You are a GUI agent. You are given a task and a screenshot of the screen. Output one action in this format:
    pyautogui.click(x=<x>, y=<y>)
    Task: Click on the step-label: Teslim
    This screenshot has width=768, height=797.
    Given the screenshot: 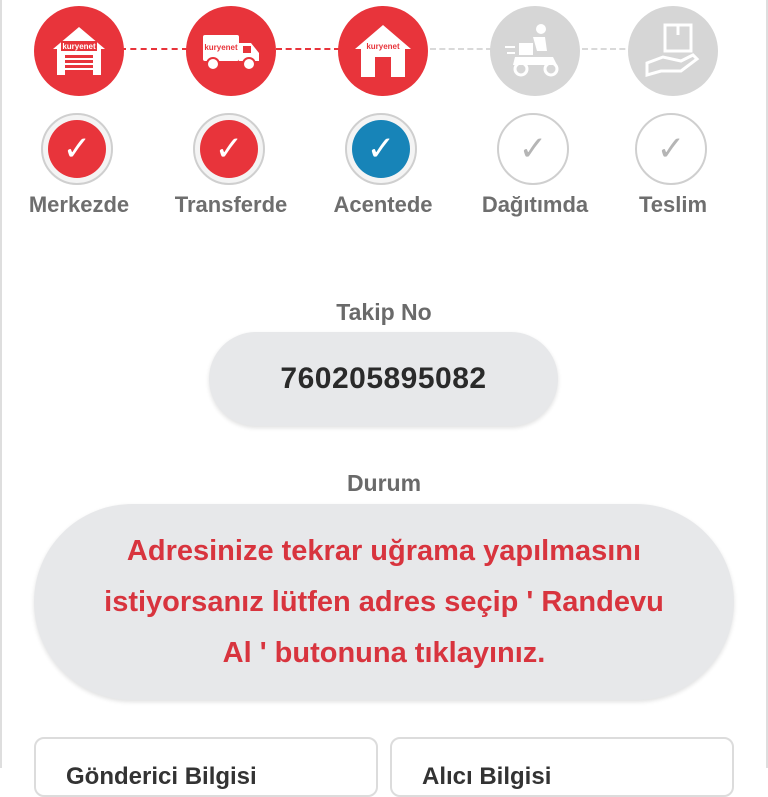 What is the action you would take?
    pyautogui.click(x=673, y=204)
    